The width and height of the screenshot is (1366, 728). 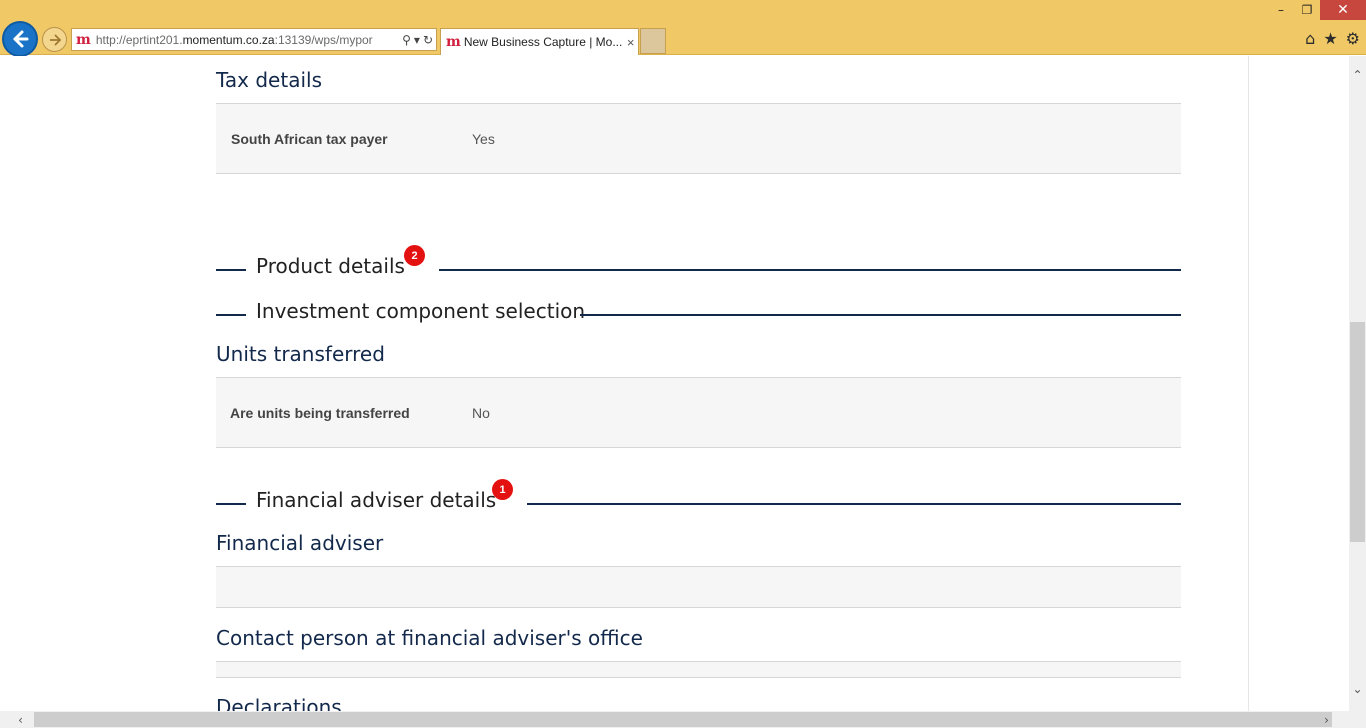 I want to click on horizontal-scroll-thumb, so click(x=683, y=719).